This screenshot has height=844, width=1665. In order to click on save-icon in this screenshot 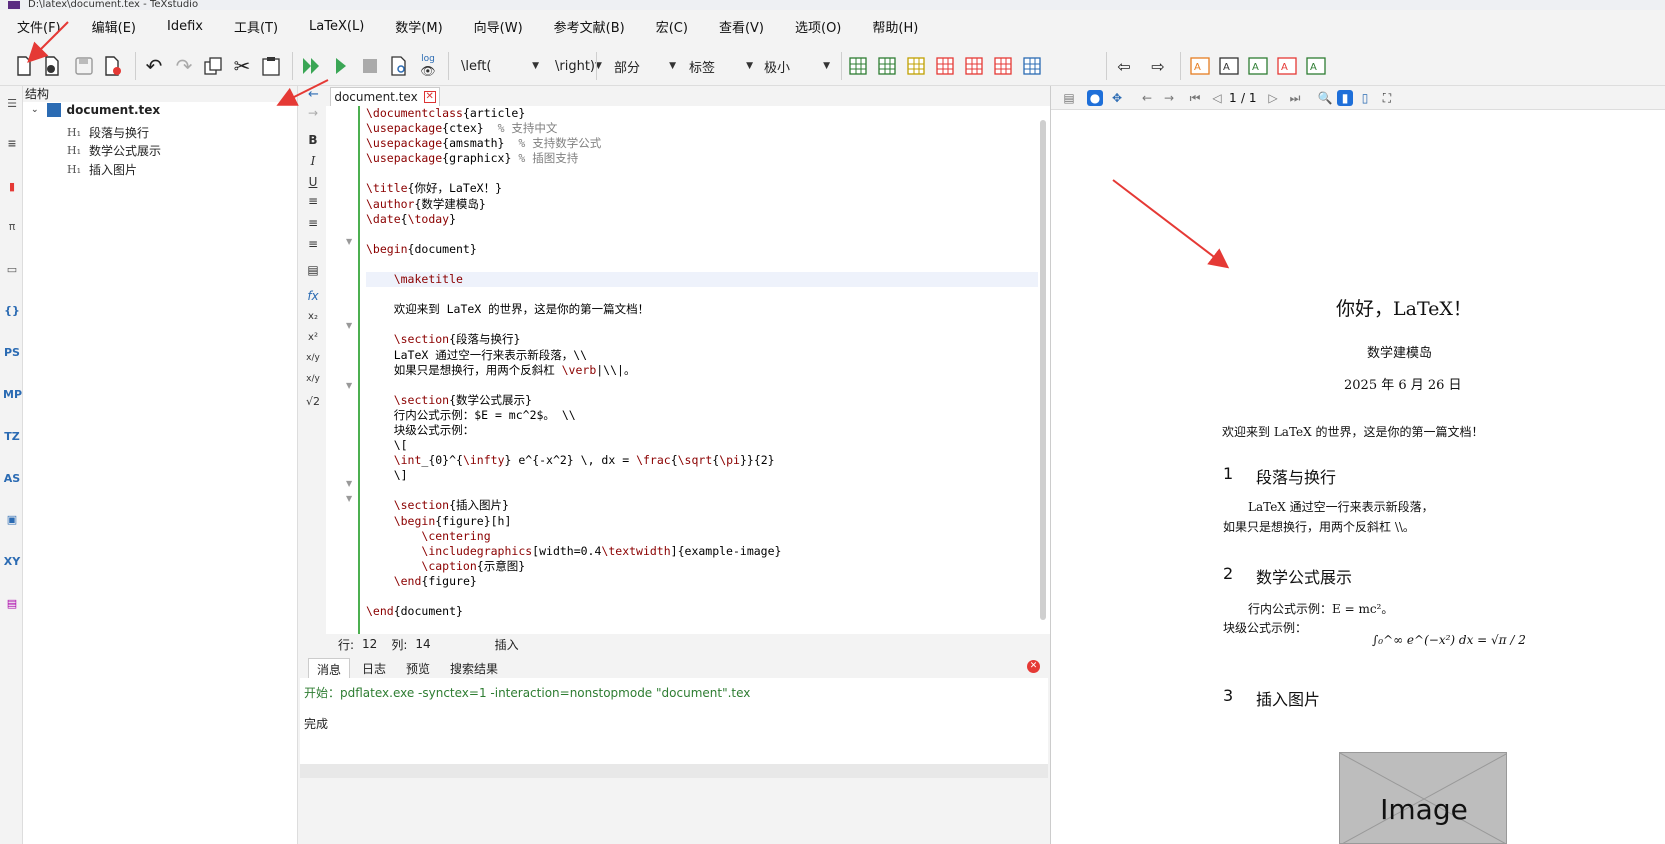, I will do `click(84, 66)`.